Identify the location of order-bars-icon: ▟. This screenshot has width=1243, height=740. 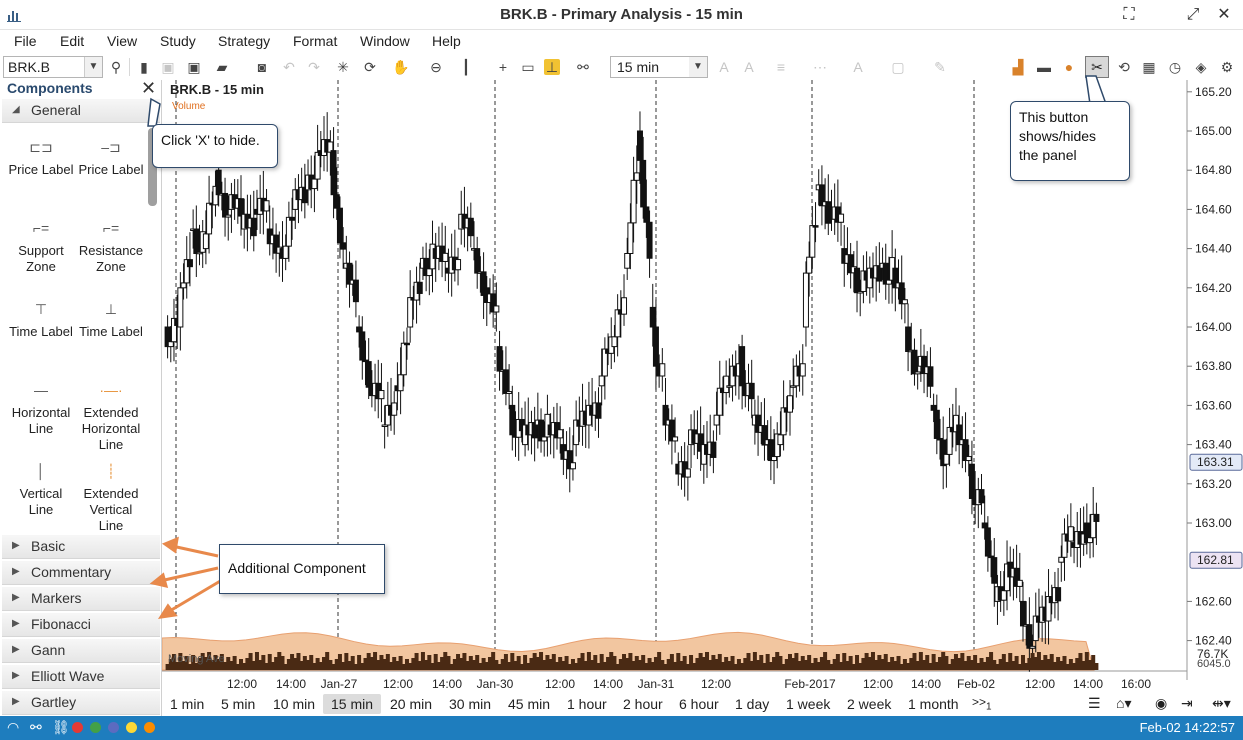
(1018, 67).